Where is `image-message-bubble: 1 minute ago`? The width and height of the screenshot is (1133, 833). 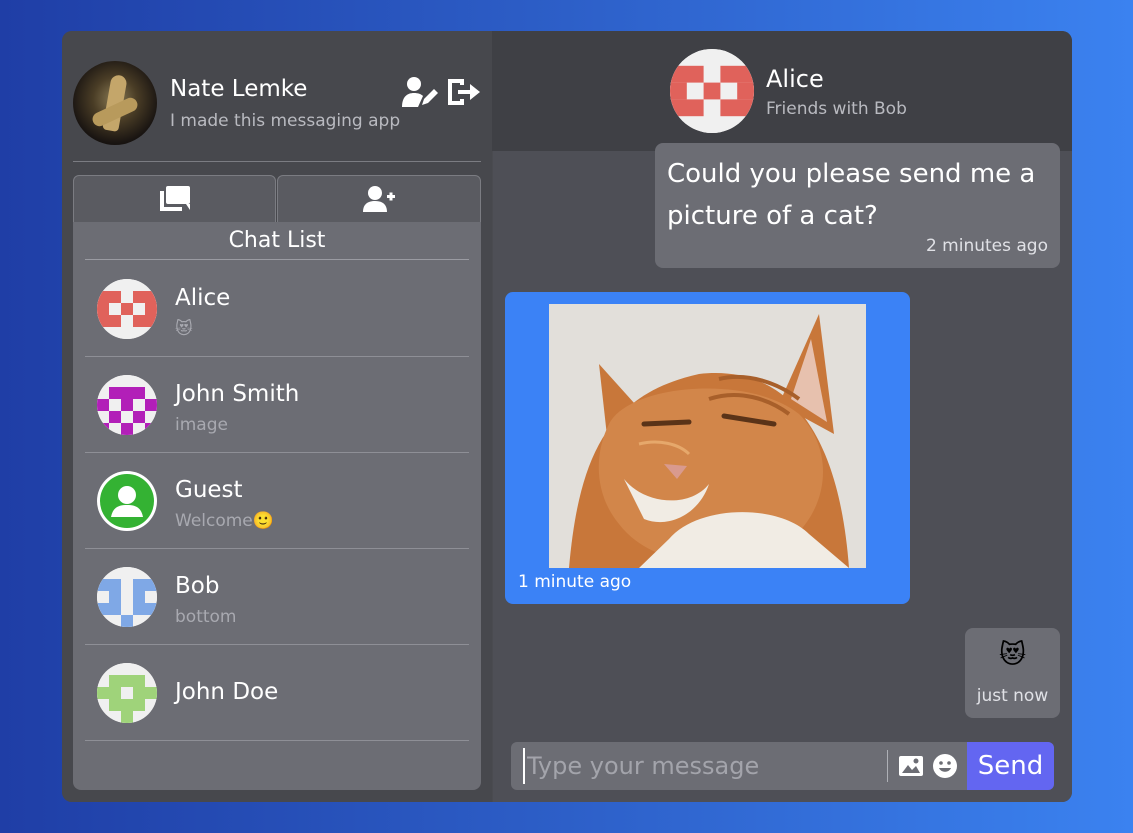
image-message-bubble: 1 minute ago is located at coordinates (707, 448).